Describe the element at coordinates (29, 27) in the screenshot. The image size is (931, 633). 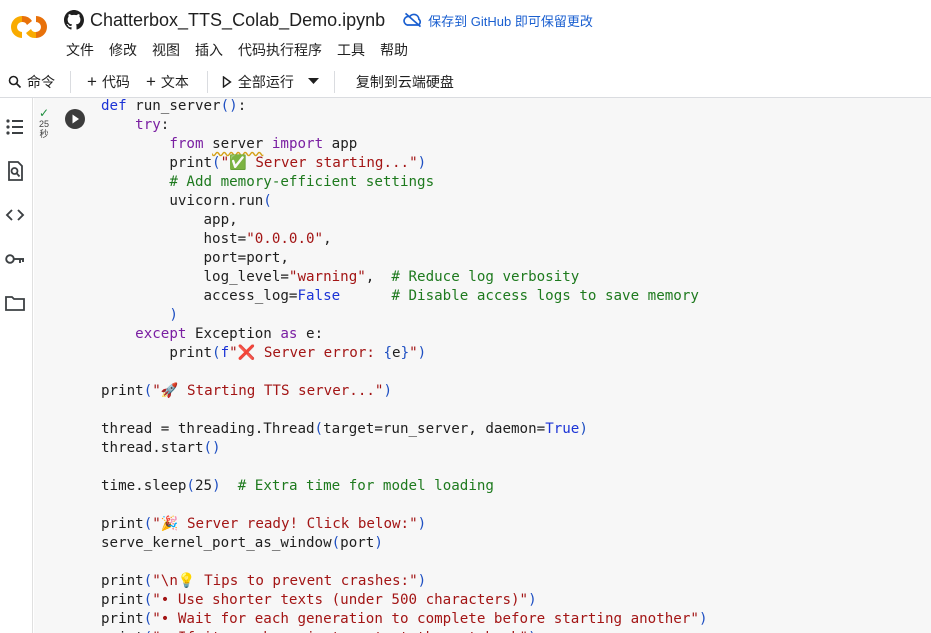
I see `colab-logo-icon` at that location.